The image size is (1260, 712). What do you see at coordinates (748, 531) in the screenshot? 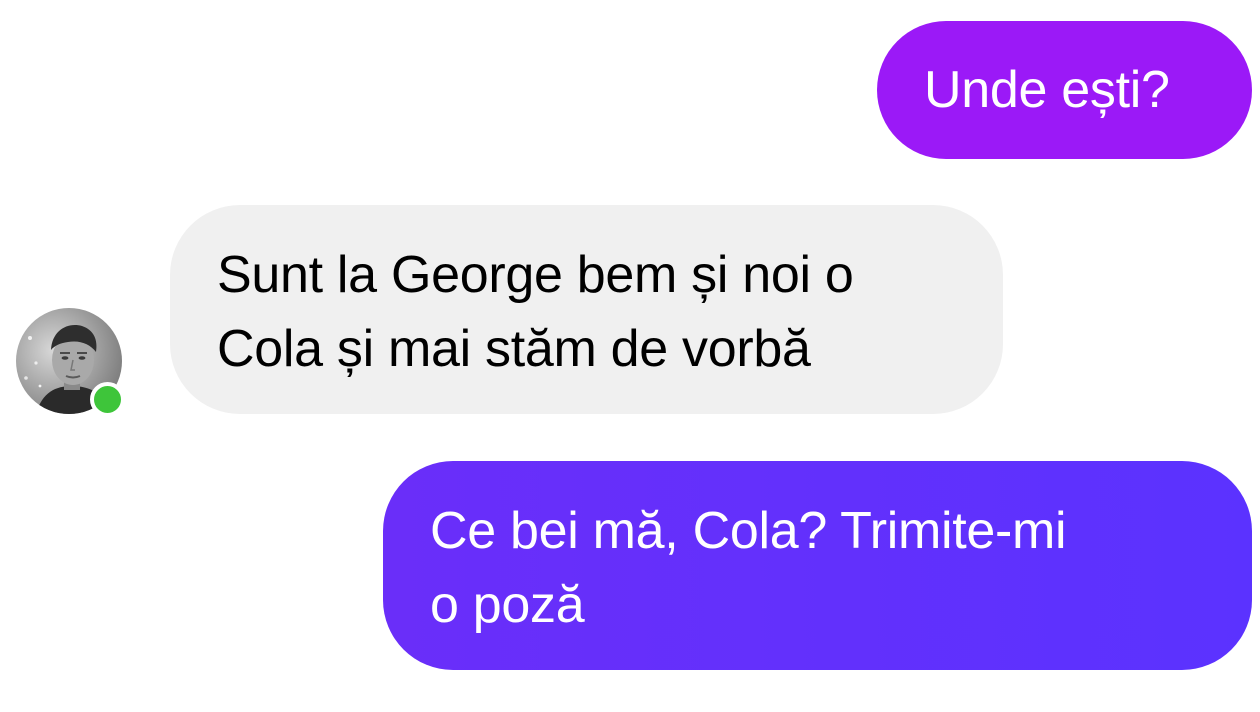
I see `message-text: Ce bei mă, Cola? Trimite-mi` at bounding box center [748, 531].